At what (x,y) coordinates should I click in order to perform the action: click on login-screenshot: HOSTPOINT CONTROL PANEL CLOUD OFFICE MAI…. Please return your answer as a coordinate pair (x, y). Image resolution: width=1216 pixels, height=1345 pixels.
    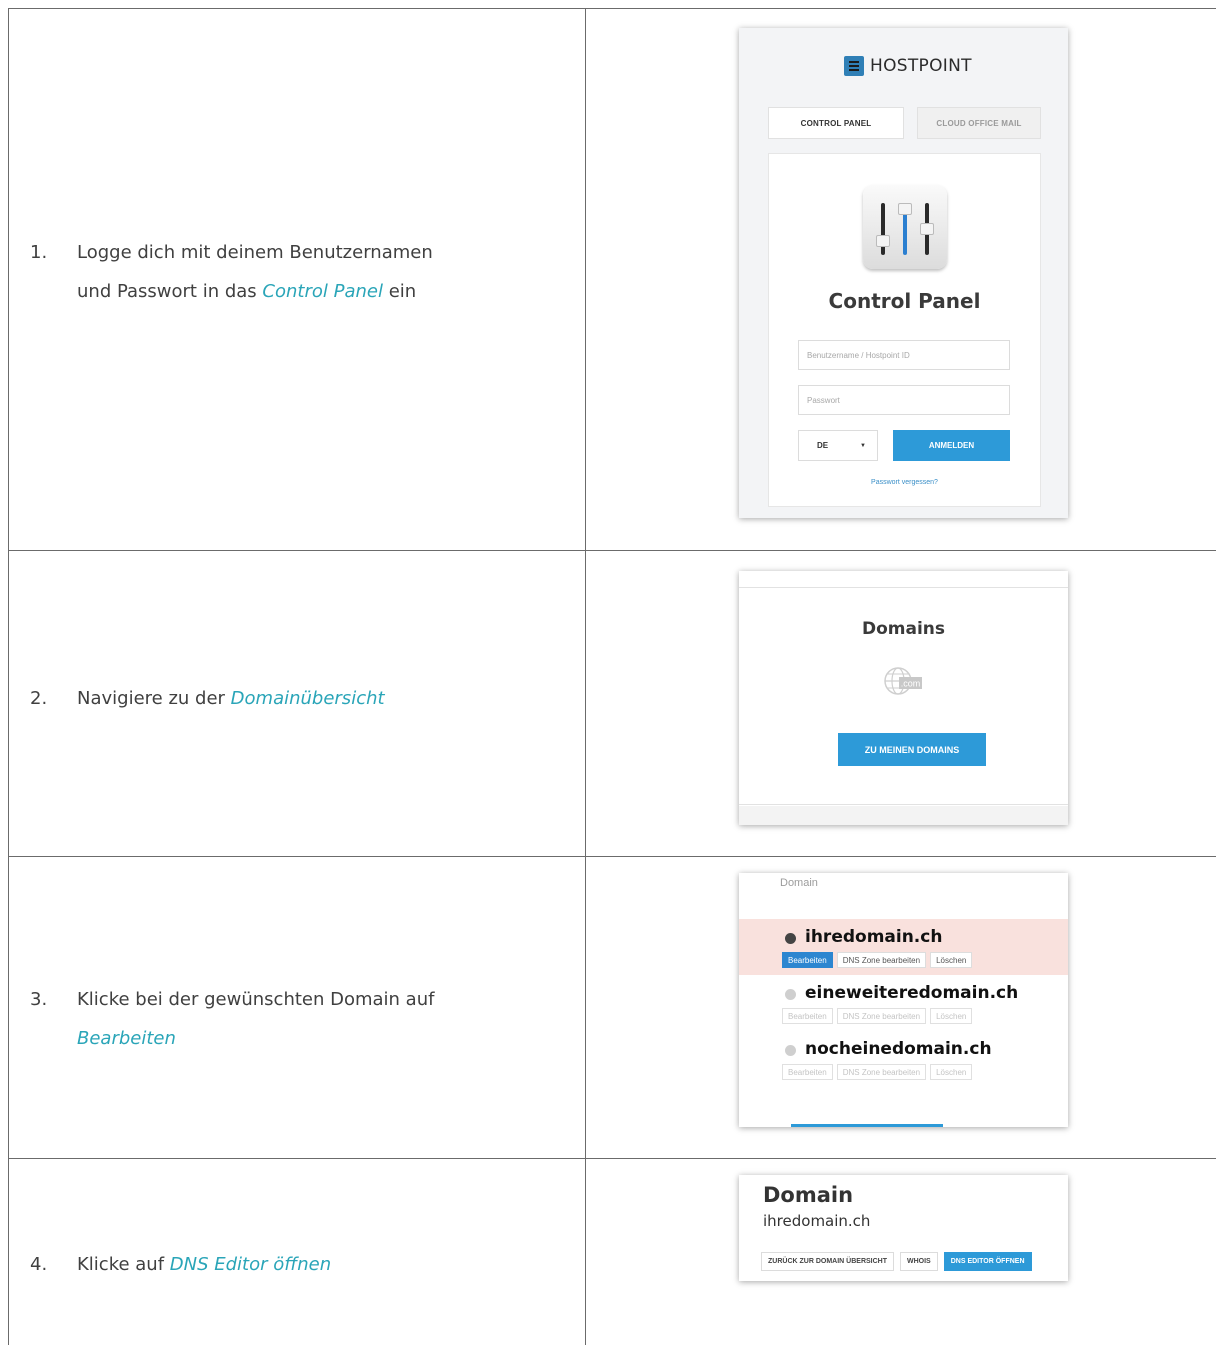
    Looking at the image, I should click on (903, 273).